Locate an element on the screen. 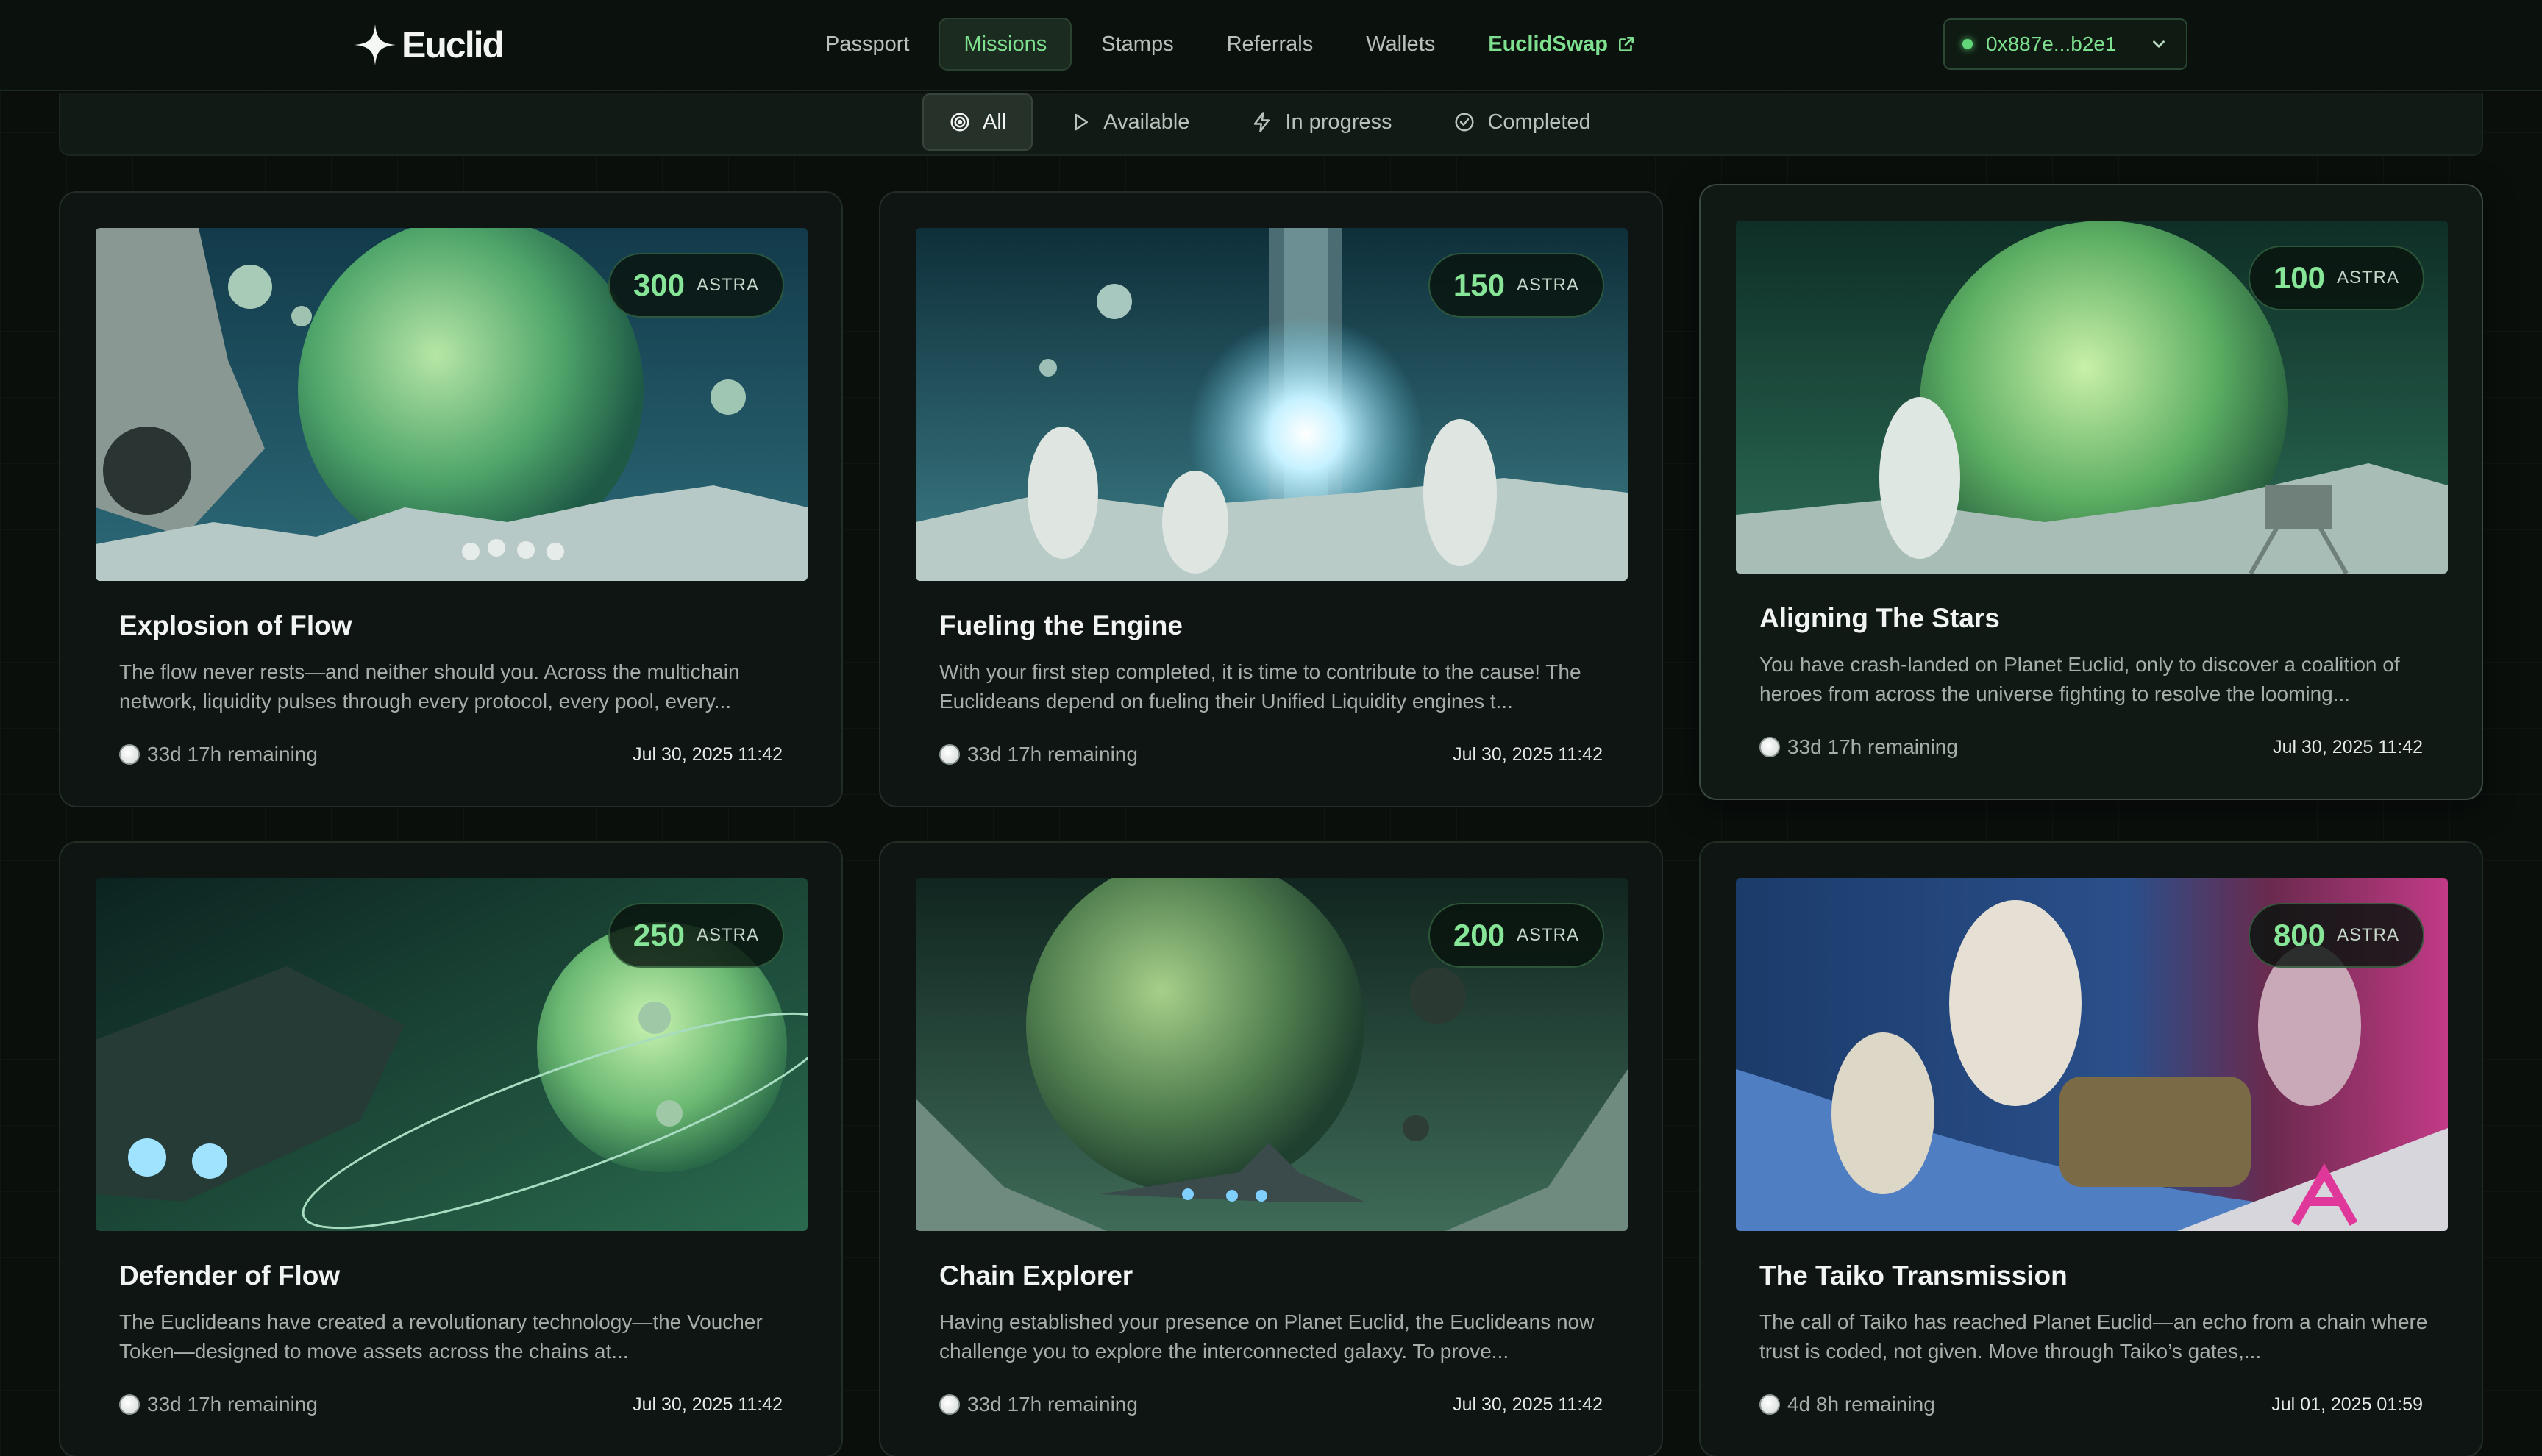  reward-amount: 200 is located at coordinates (1479, 935).